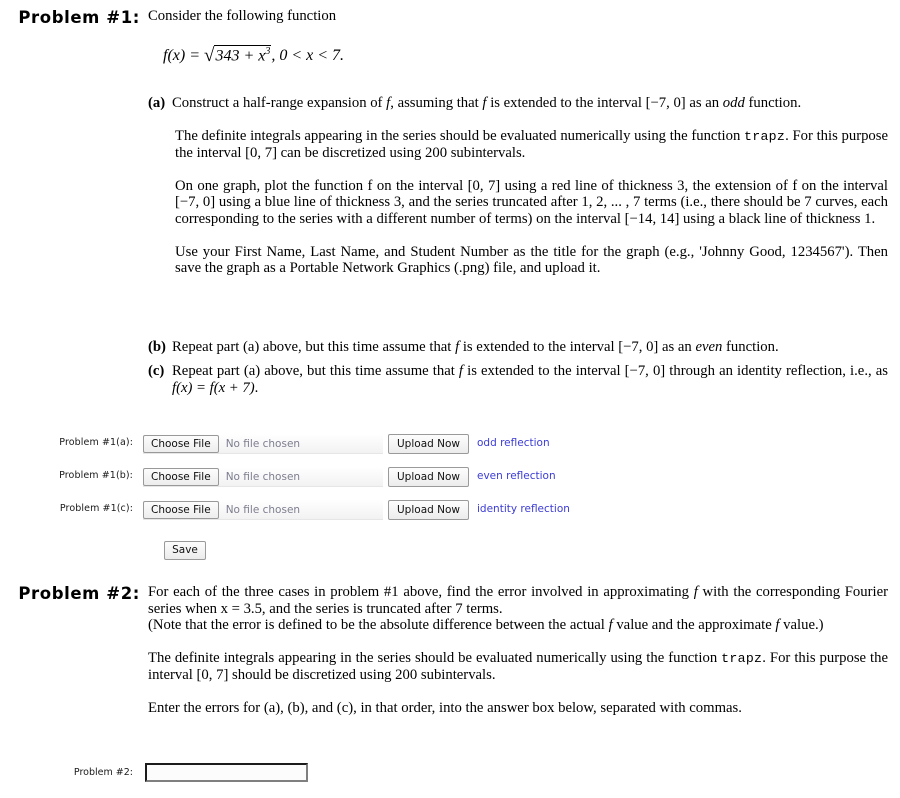 The image size is (900, 798). I want to click on item-b-emphasis: even, so click(709, 347).